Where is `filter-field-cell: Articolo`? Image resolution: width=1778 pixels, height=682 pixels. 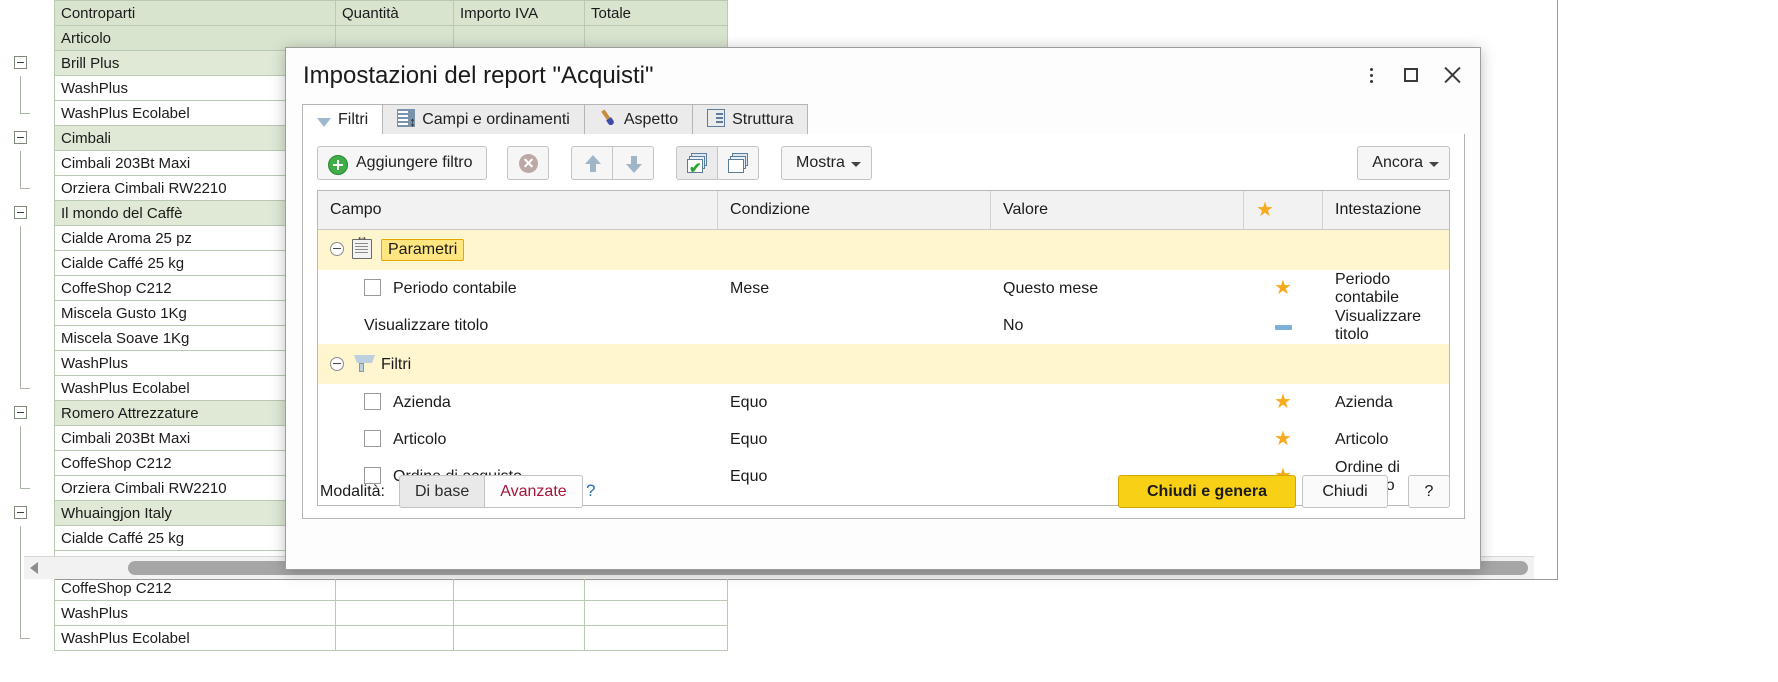 filter-field-cell: Articolo is located at coordinates (518, 439).